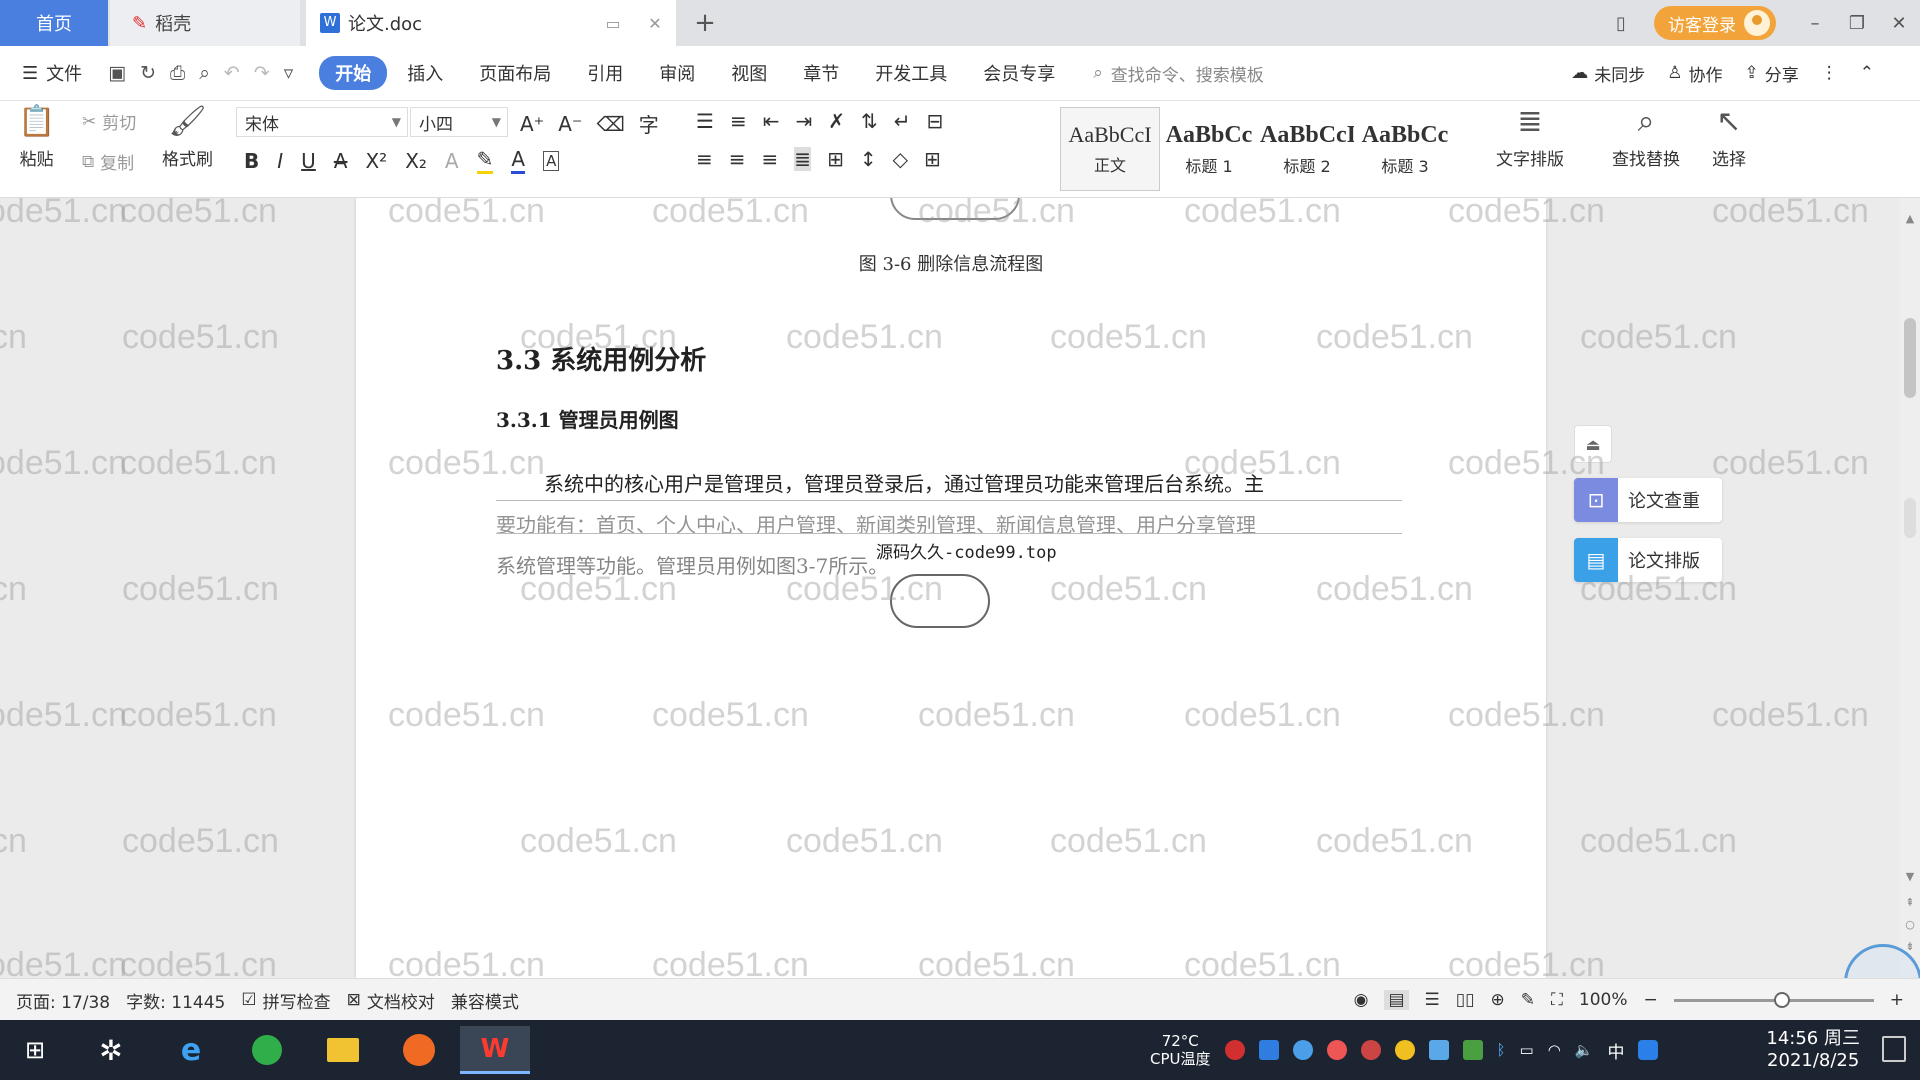  What do you see at coordinates (1867, 73) in the screenshot?
I see `collapse-ribbon-icon: ⌃` at bounding box center [1867, 73].